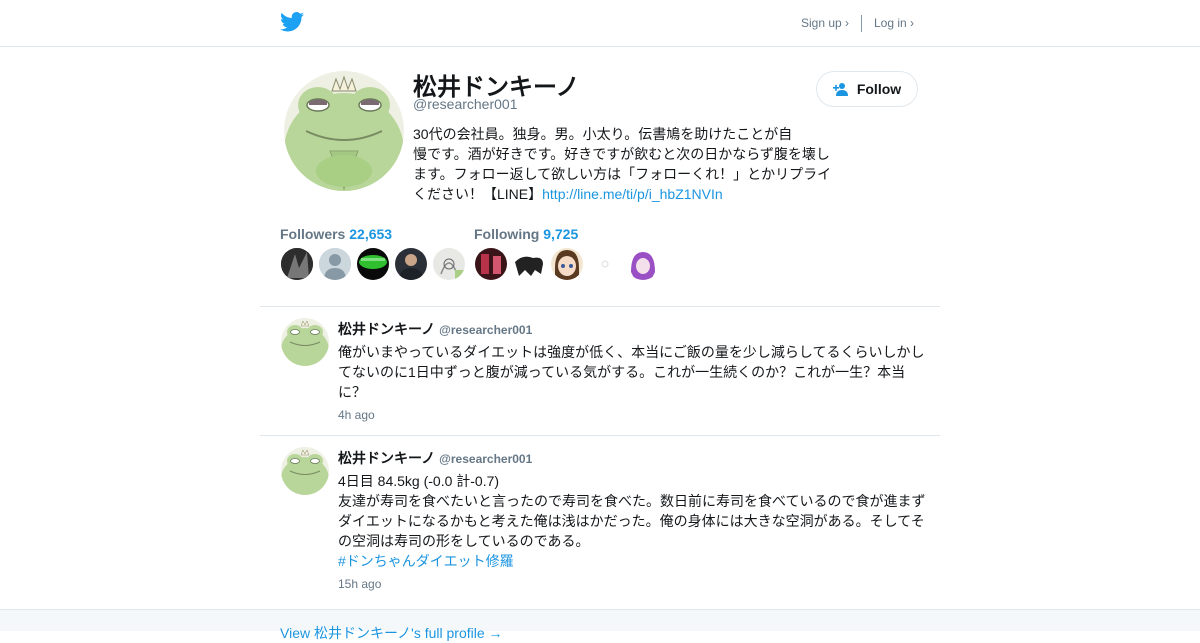 This screenshot has width=1200, height=643. What do you see at coordinates (600, 23) in the screenshot?
I see `top-bar: Sign up › Log in ›` at bounding box center [600, 23].